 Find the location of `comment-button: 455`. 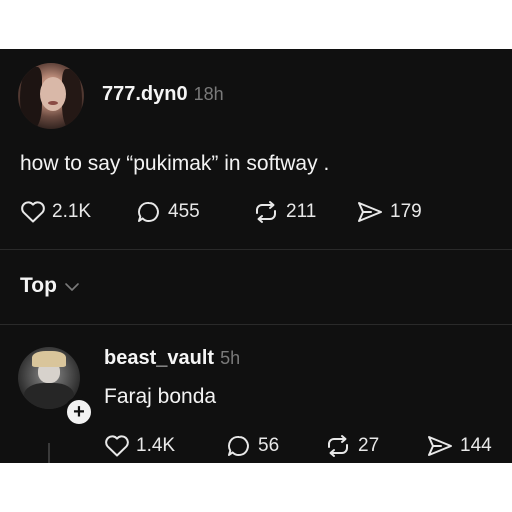

comment-button: 455 is located at coordinates (168, 212).